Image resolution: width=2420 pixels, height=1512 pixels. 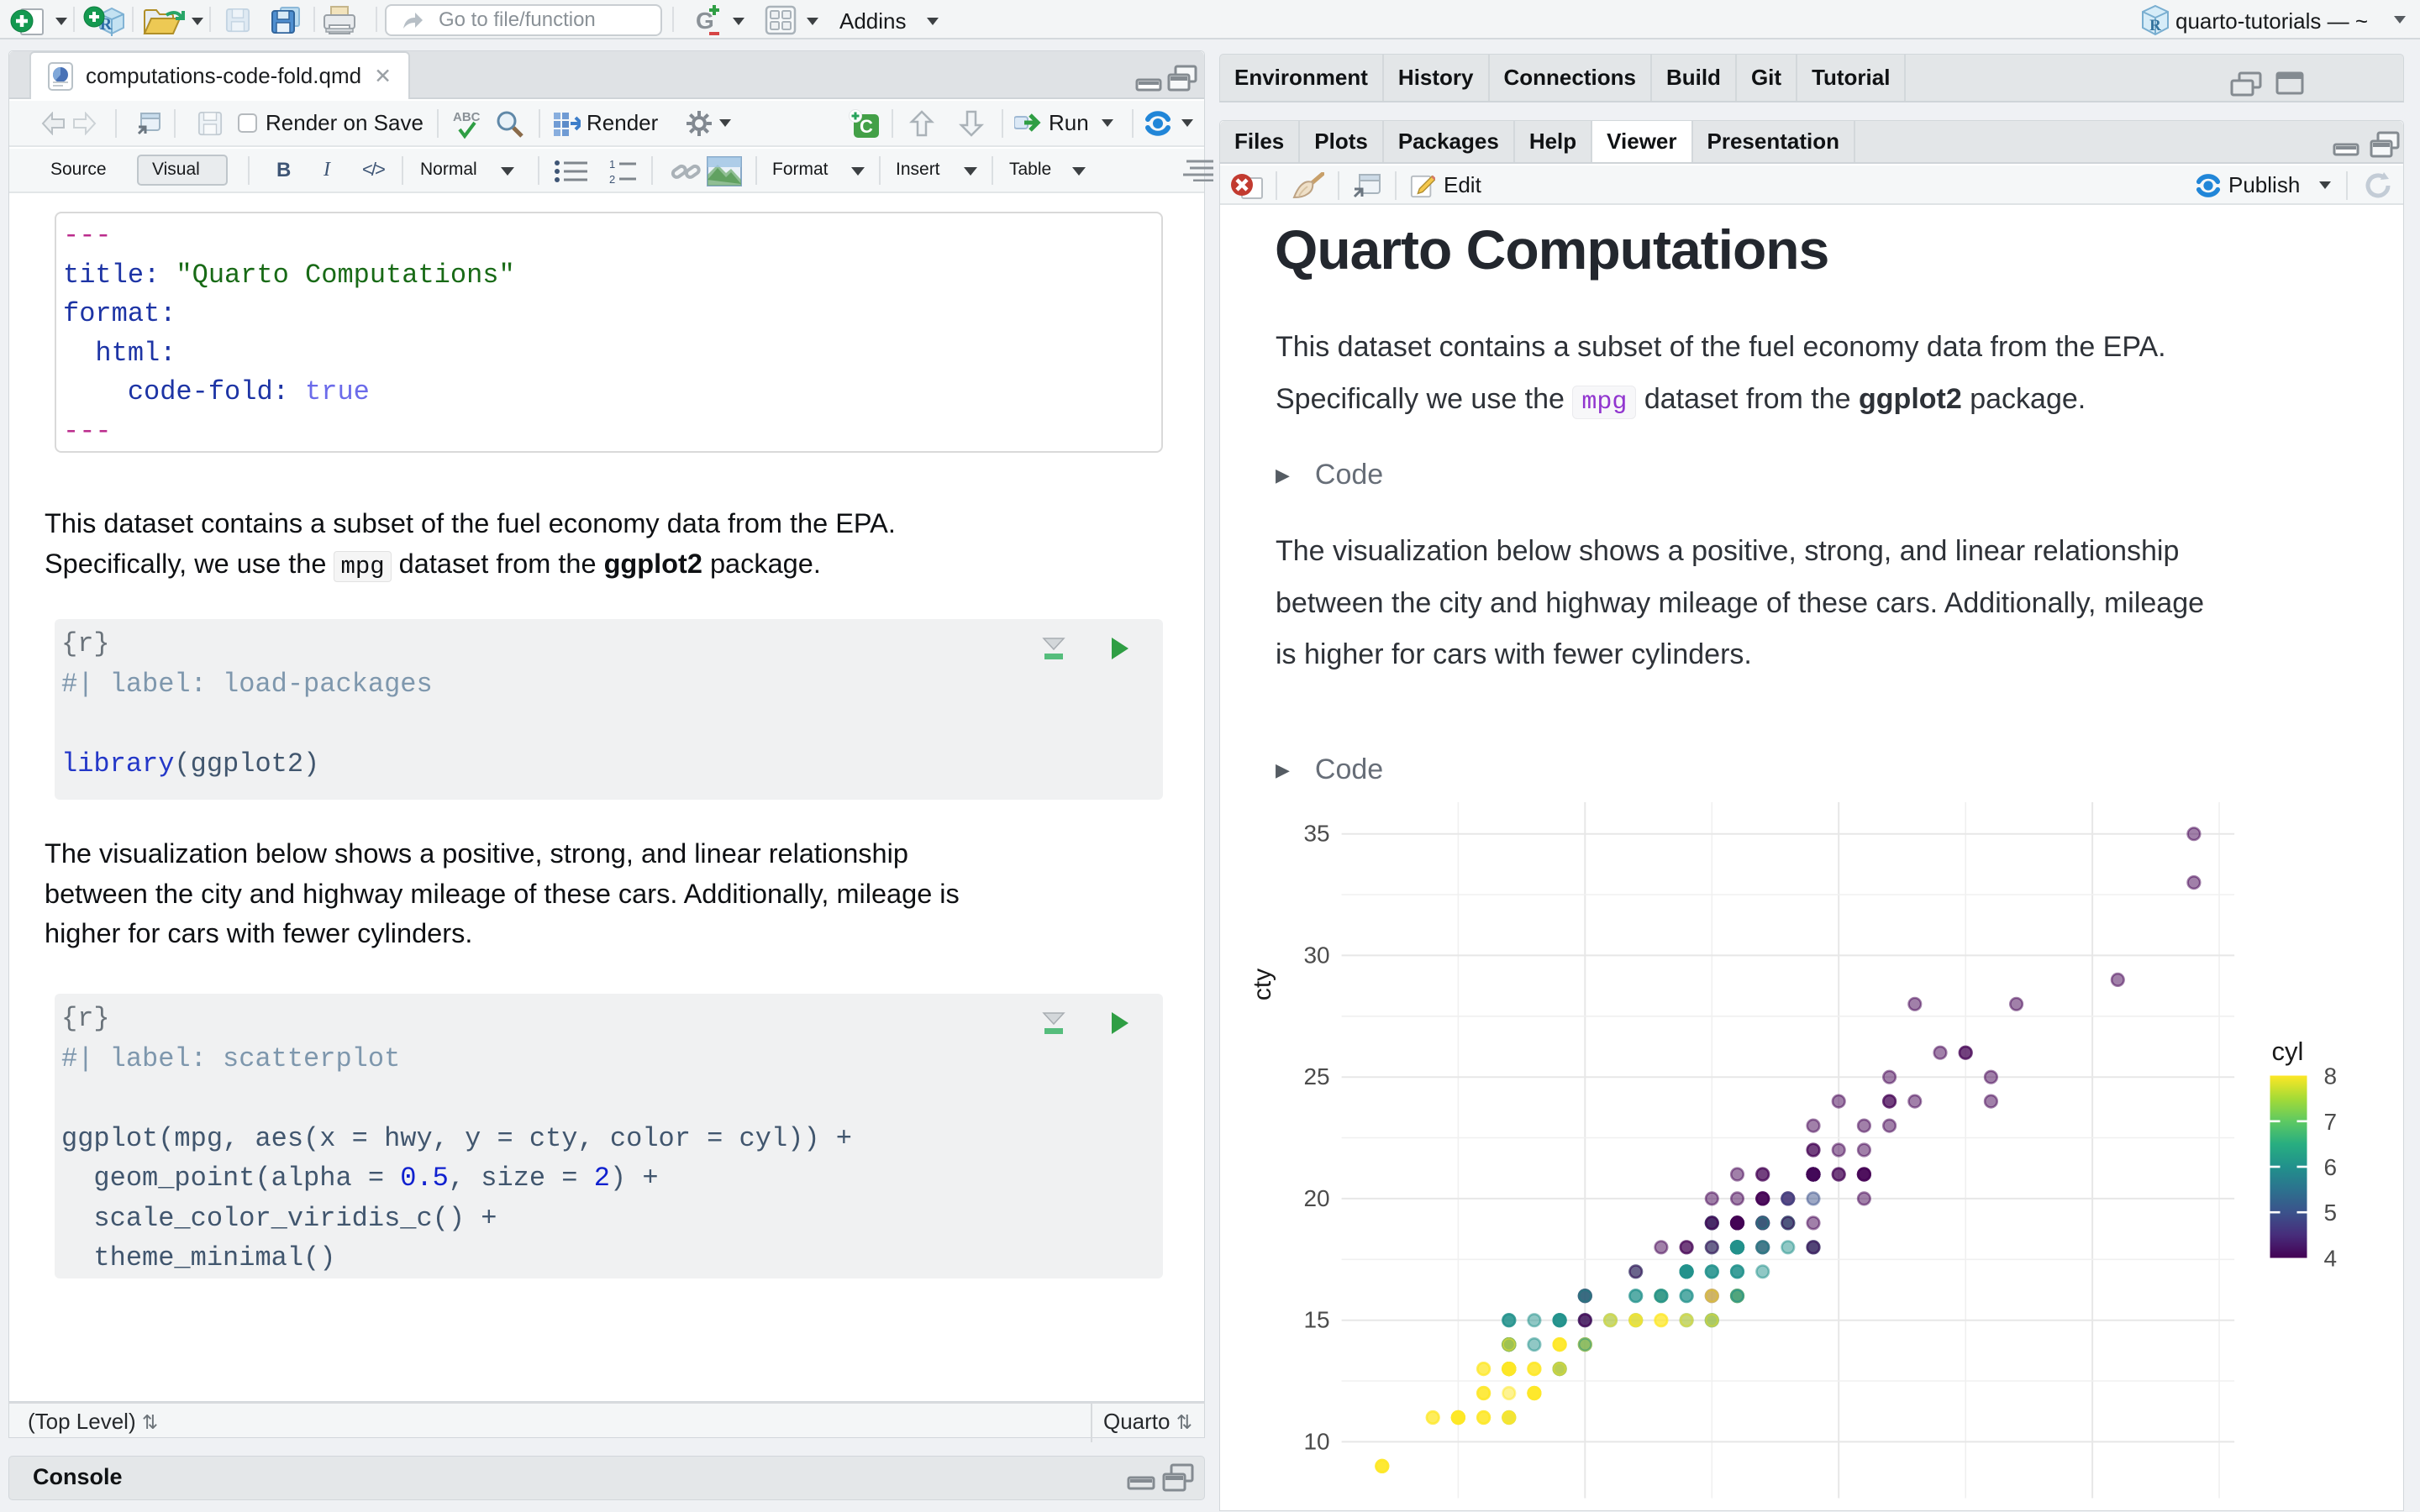 What do you see at coordinates (1316, 1320) in the screenshot?
I see `svg-text: 15` at bounding box center [1316, 1320].